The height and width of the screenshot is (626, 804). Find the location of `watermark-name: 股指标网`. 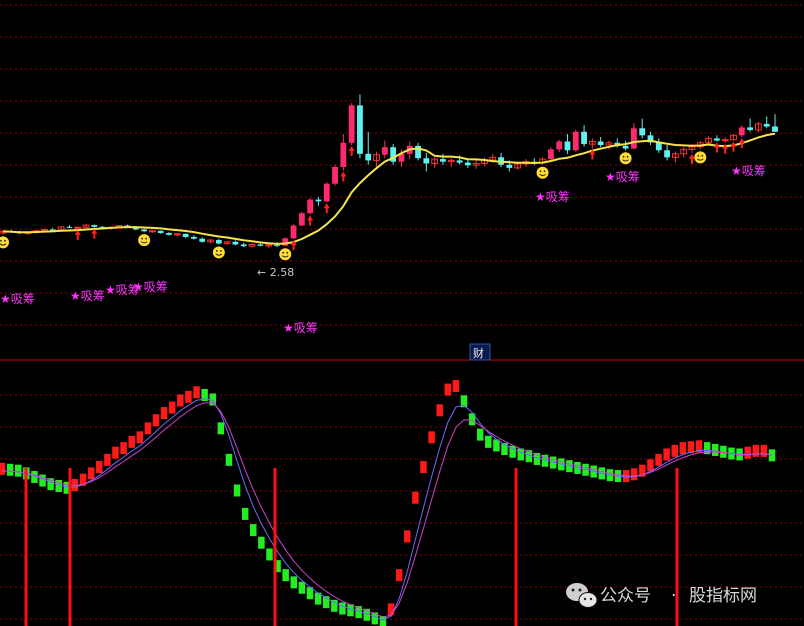

watermark-name: 股指标网 is located at coordinates (723, 596).